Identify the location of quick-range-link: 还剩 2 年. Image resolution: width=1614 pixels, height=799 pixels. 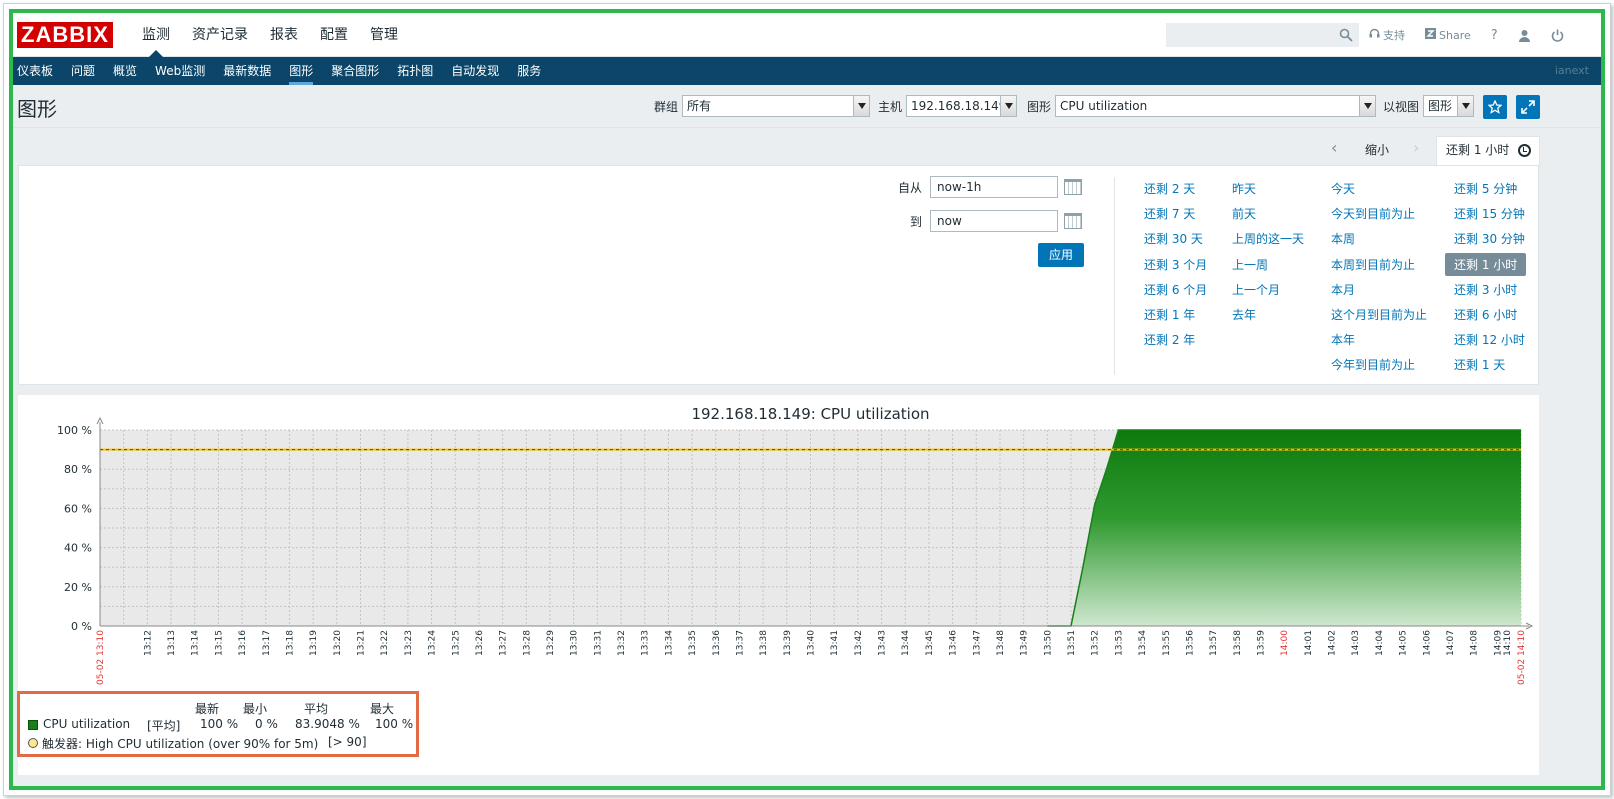
(1169, 339).